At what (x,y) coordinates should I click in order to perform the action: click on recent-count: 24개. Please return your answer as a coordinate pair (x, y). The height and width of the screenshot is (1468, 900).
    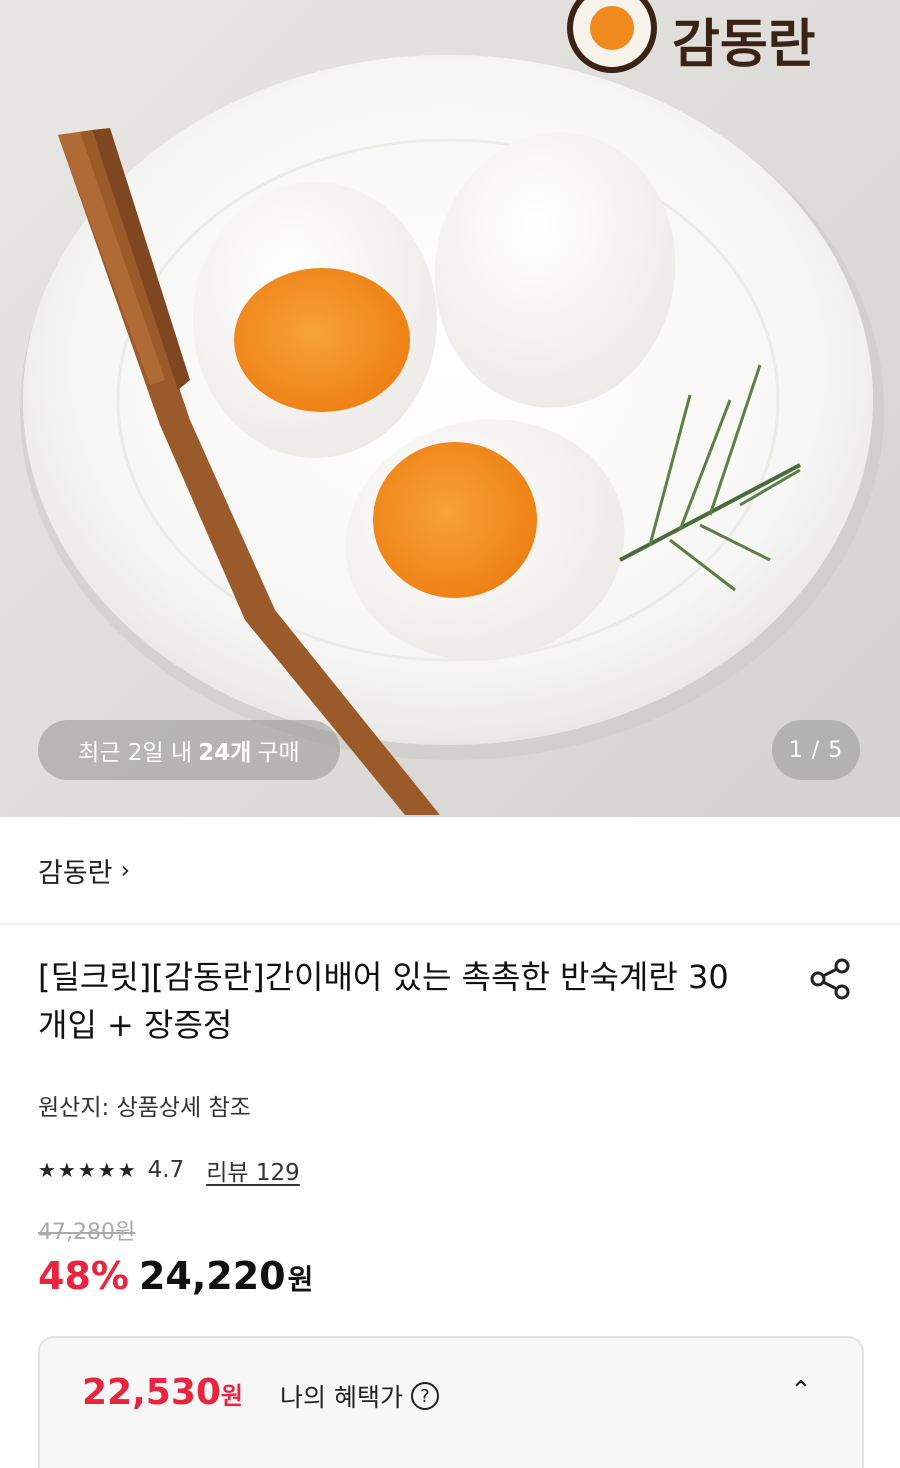
    Looking at the image, I should click on (225, 753).